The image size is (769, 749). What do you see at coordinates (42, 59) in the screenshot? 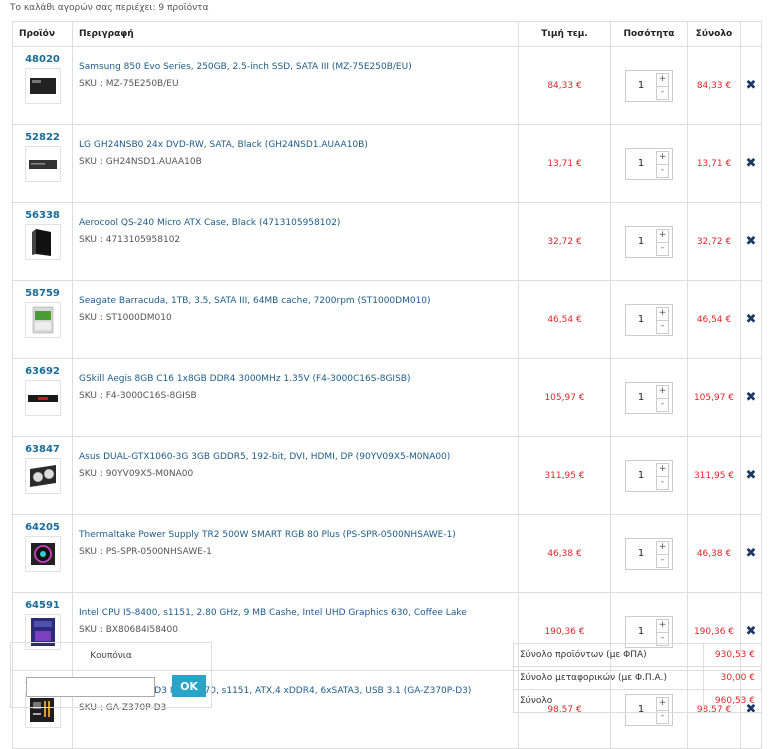
I see `product-id-link: 48020` at bounding box center [42, 59].